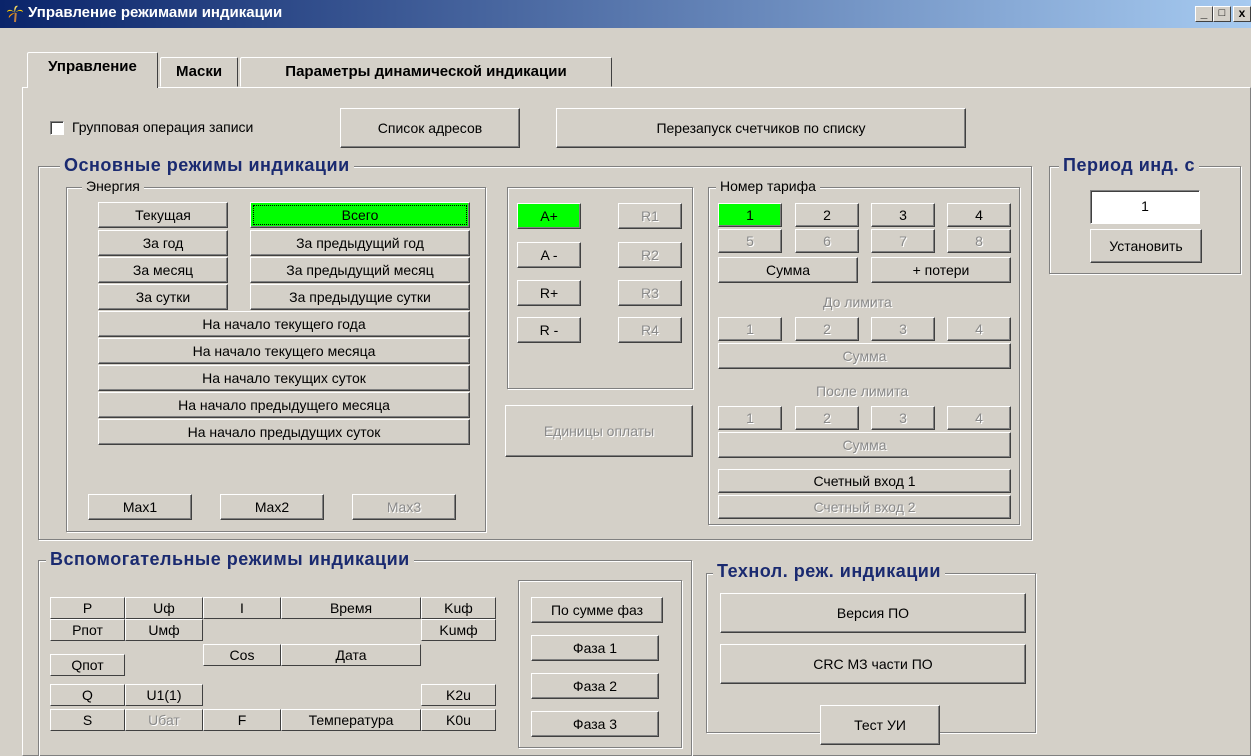 The width and height of the screenshot is (1251, 756). Describe the element at coordinates (1204, 14) in the screenshot. I see `minimize-button: _` at that location.